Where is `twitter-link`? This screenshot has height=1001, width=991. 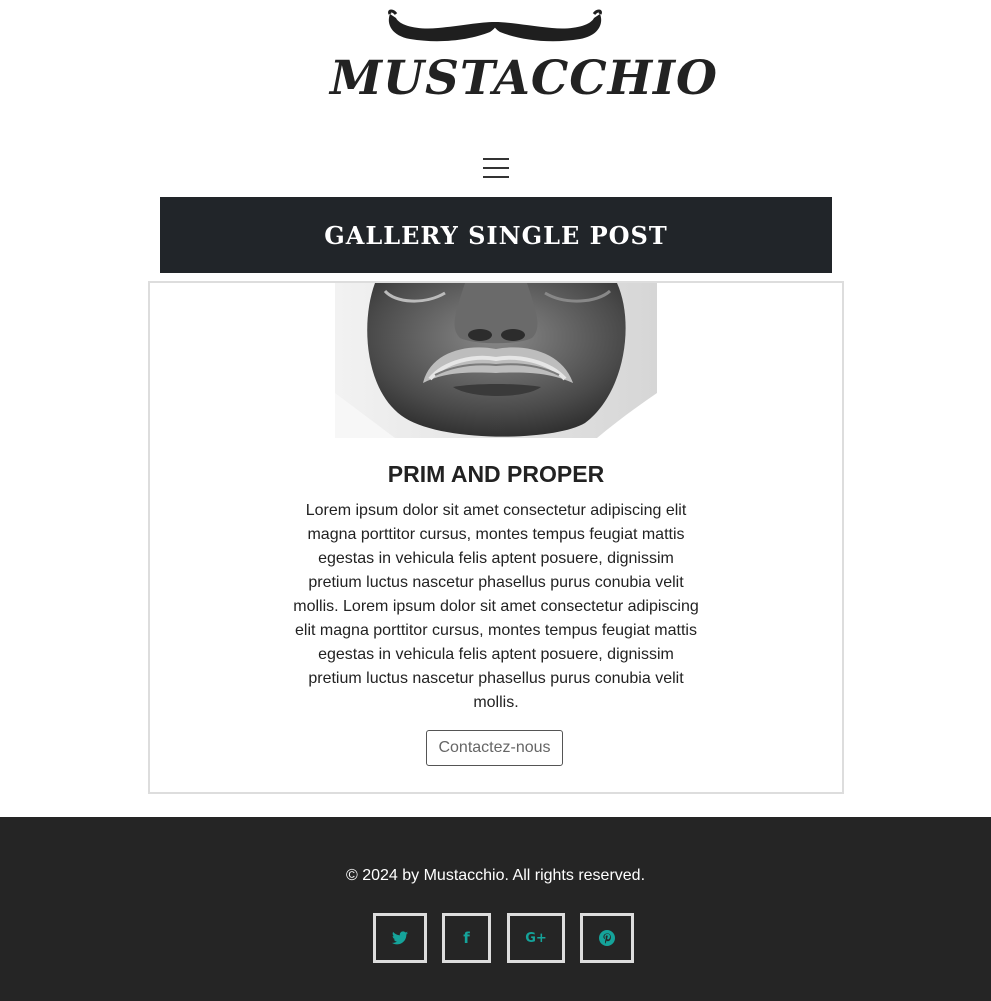
twitter-link is located at coordinates (400, 938).